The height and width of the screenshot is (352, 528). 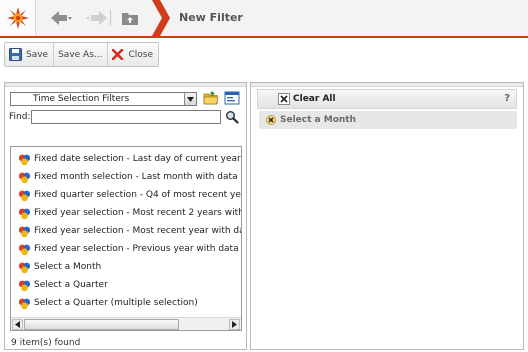 What do you see at coordinates (211, 17) in the screenshot?
I see `page-title: New Filter` at bounding box center [211, 17].